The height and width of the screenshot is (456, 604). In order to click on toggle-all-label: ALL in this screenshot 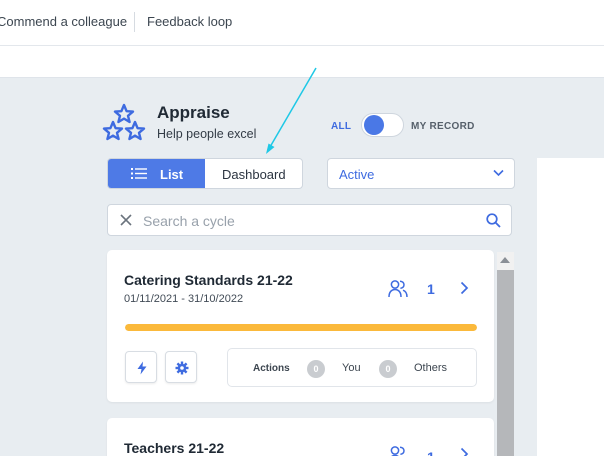, I will do `click(341, 126)`.